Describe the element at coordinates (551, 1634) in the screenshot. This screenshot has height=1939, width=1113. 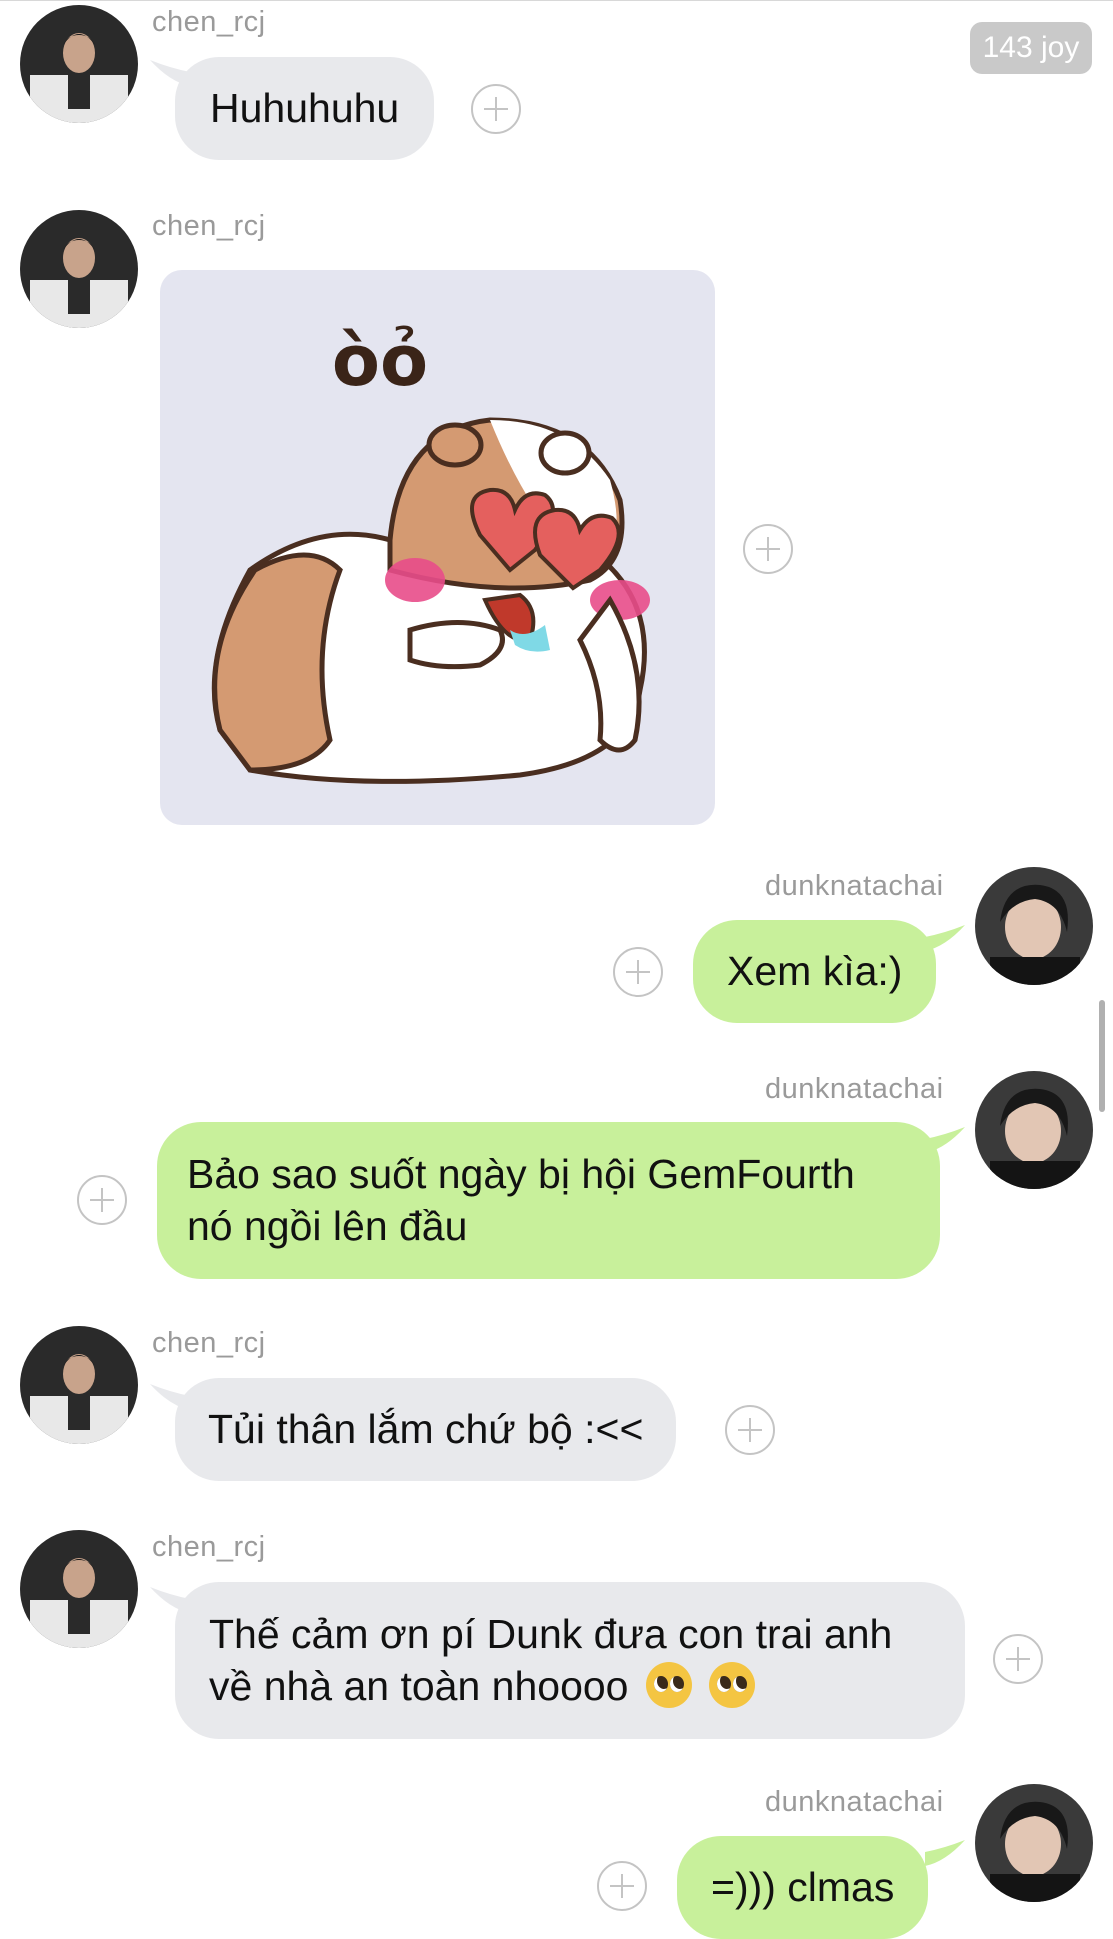
I see `message-text-line: Thế cảm ơn pí Dunk đưa con trai anh` at that location.